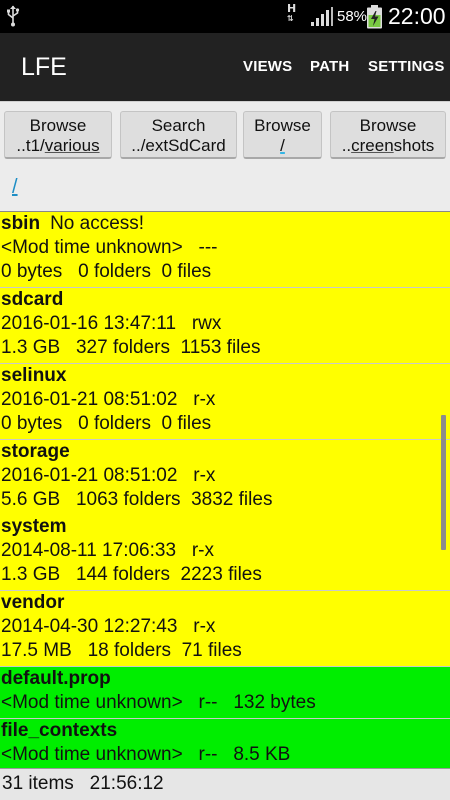 The height and width of the screenshot is (800, 450). Describe the element at coordinates (13, 16) in the screenshot. I see `usb-icon` at that location.